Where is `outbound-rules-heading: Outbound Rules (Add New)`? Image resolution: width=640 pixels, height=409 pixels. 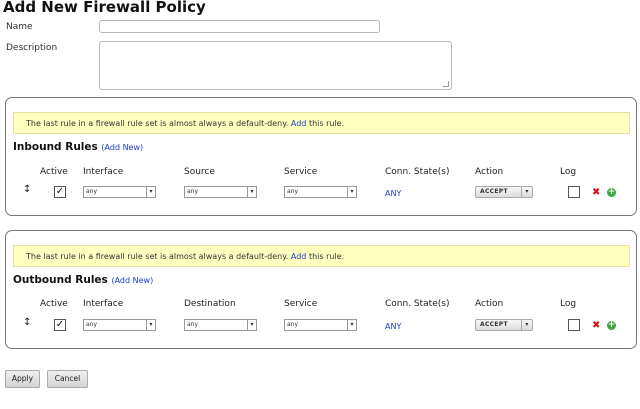
outbound-rules-heading: Outbound Rules (Add New) is located at coordinates (83, 280).